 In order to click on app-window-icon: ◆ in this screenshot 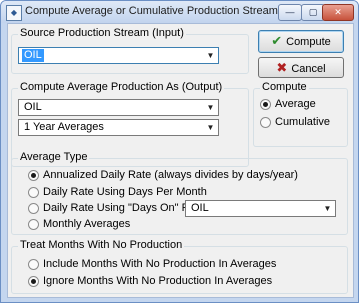, I will do `click(14, 13)`.